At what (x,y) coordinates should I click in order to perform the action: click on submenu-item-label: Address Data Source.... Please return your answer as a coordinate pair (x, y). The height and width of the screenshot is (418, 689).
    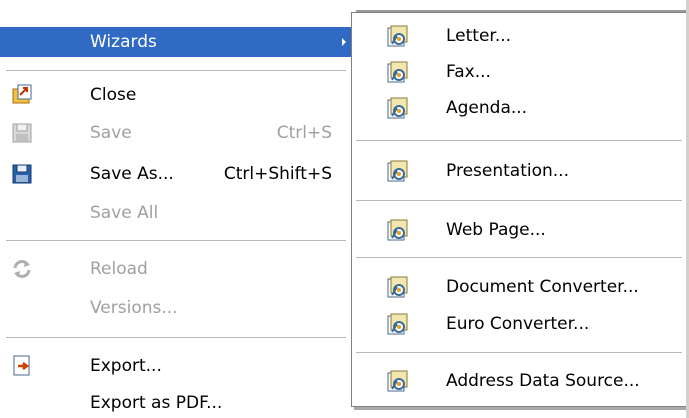
    Looking at the image, I should click on (543, 381).